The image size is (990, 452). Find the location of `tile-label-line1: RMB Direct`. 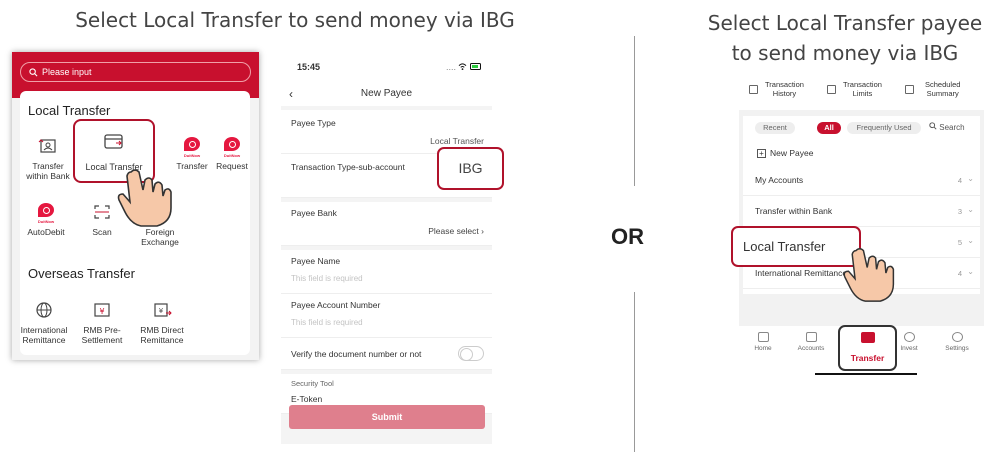

tile-label-line1: RMB Direct is located at coordinates (162, 330).